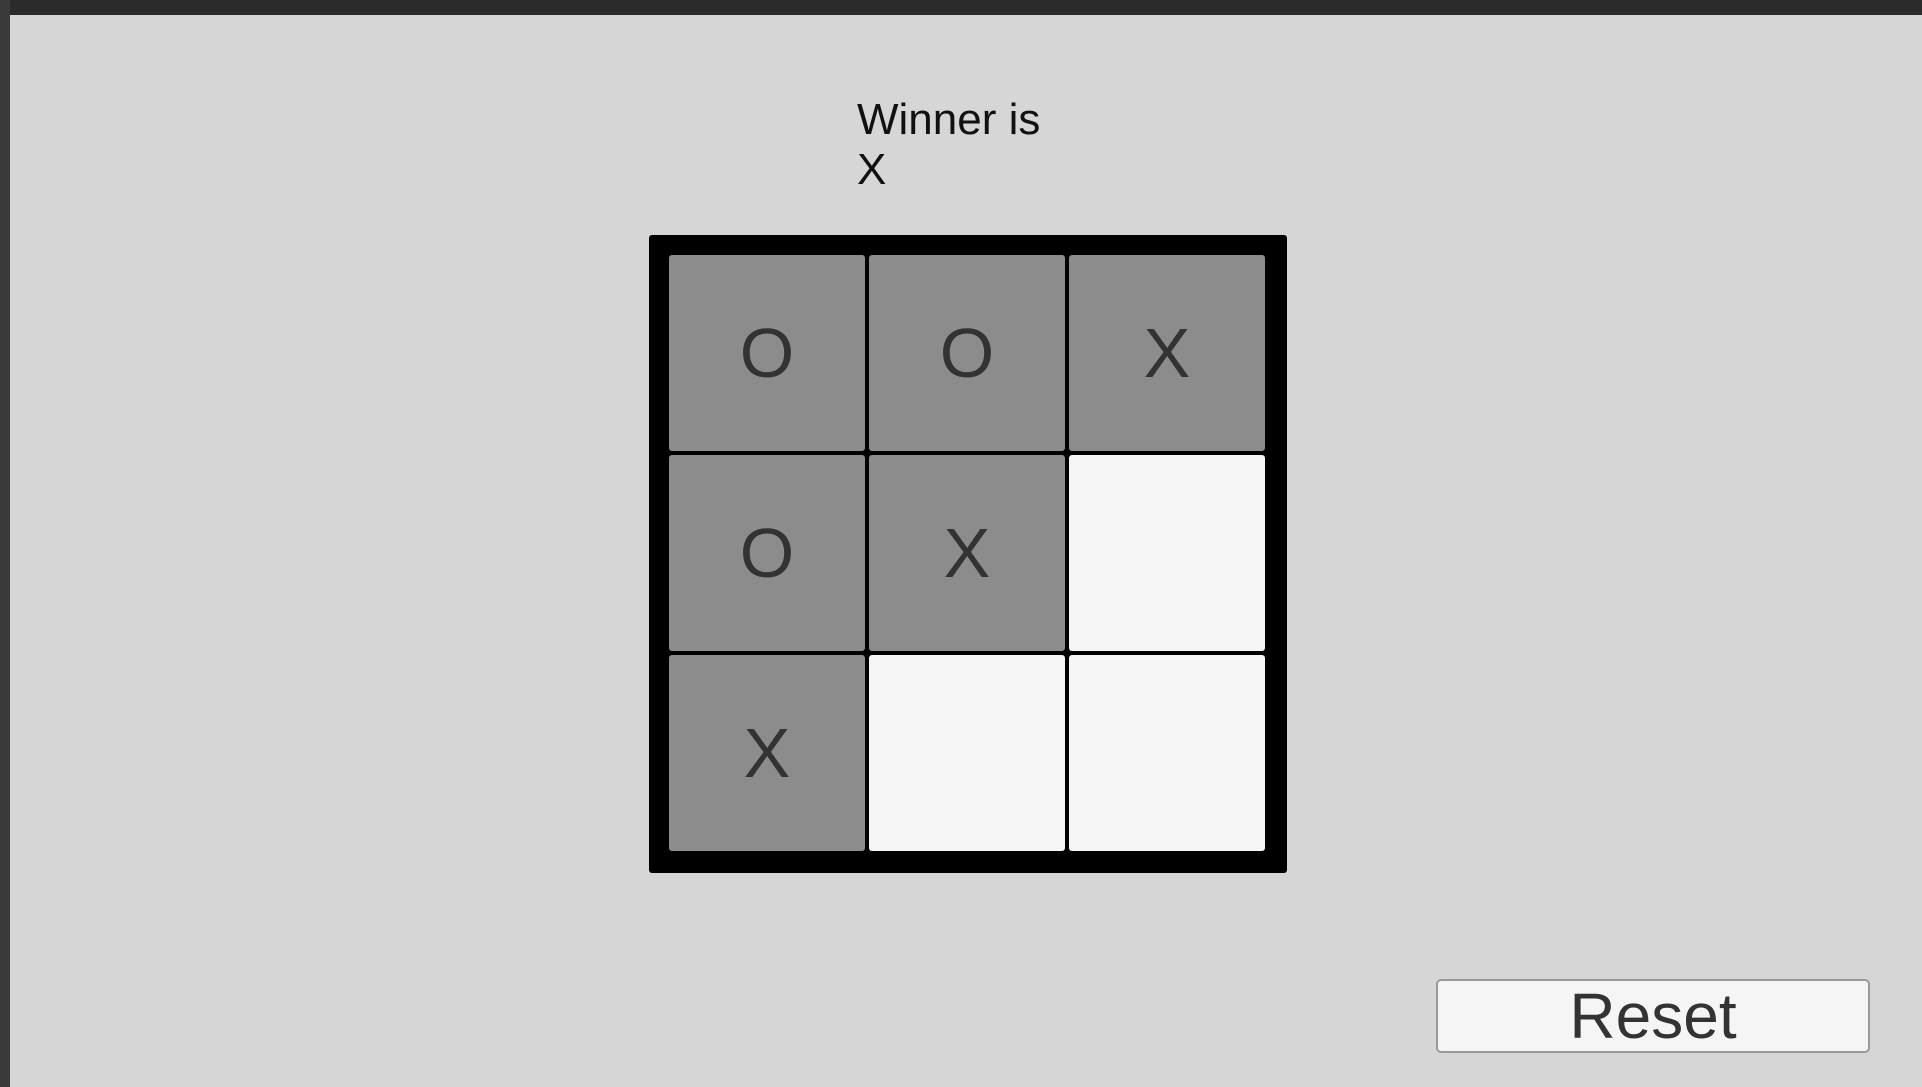 Image resolution: width=1922 pixels, height=1087 pixels. What do you see at coordinates (767, 753) in the screenshot?
I see `board-cell-2-0: X` at bounding box center [767, 753].